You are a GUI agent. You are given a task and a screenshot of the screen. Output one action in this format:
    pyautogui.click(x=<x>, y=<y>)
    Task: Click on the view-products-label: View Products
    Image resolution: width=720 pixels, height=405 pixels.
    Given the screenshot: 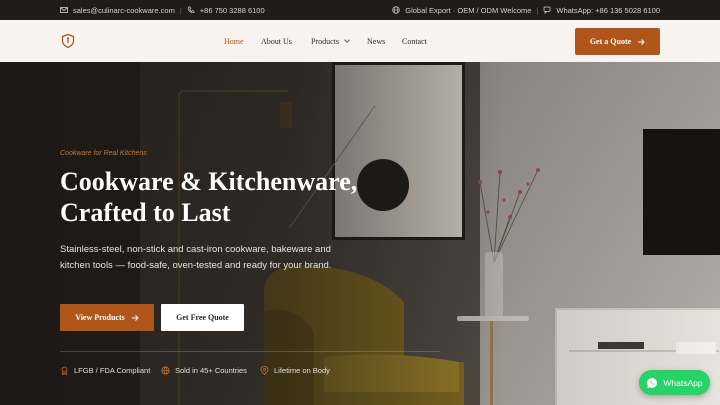 What is the action you would take?
    pyautogui.click(x=100, y=317)
    